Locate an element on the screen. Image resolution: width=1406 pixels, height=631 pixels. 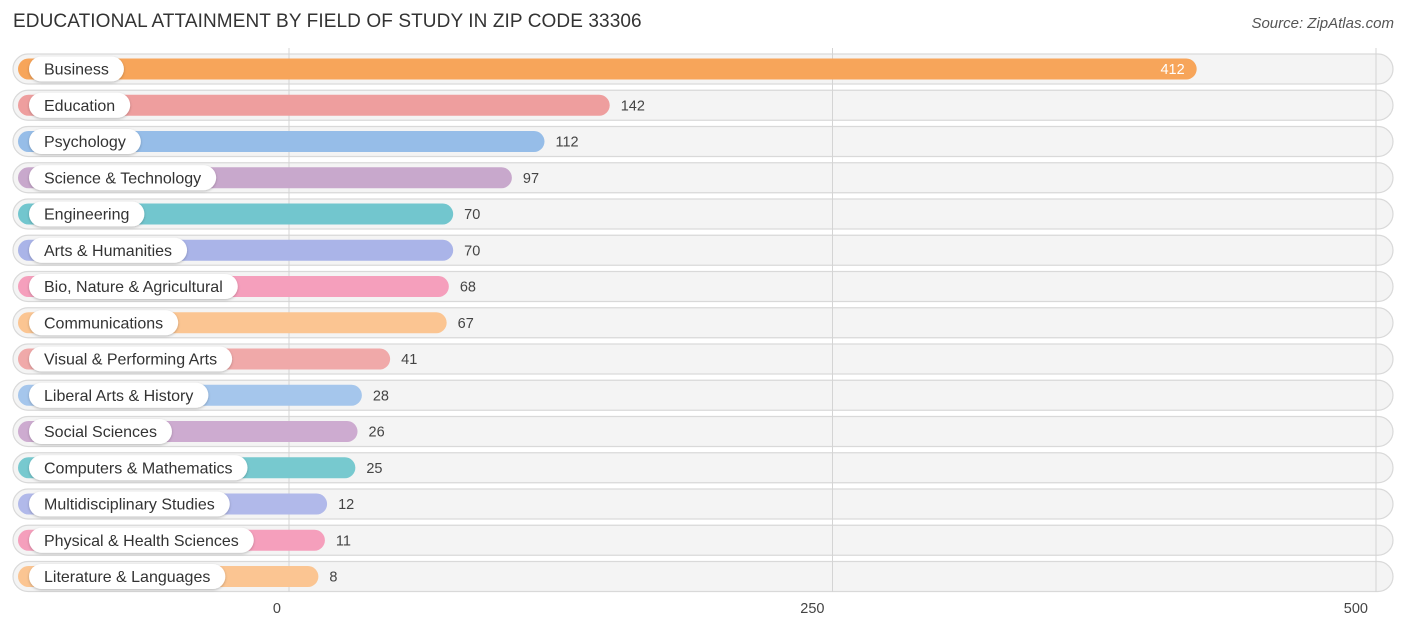
bar-row: Literature & Languages 8 is located at coordinates (177, 576).